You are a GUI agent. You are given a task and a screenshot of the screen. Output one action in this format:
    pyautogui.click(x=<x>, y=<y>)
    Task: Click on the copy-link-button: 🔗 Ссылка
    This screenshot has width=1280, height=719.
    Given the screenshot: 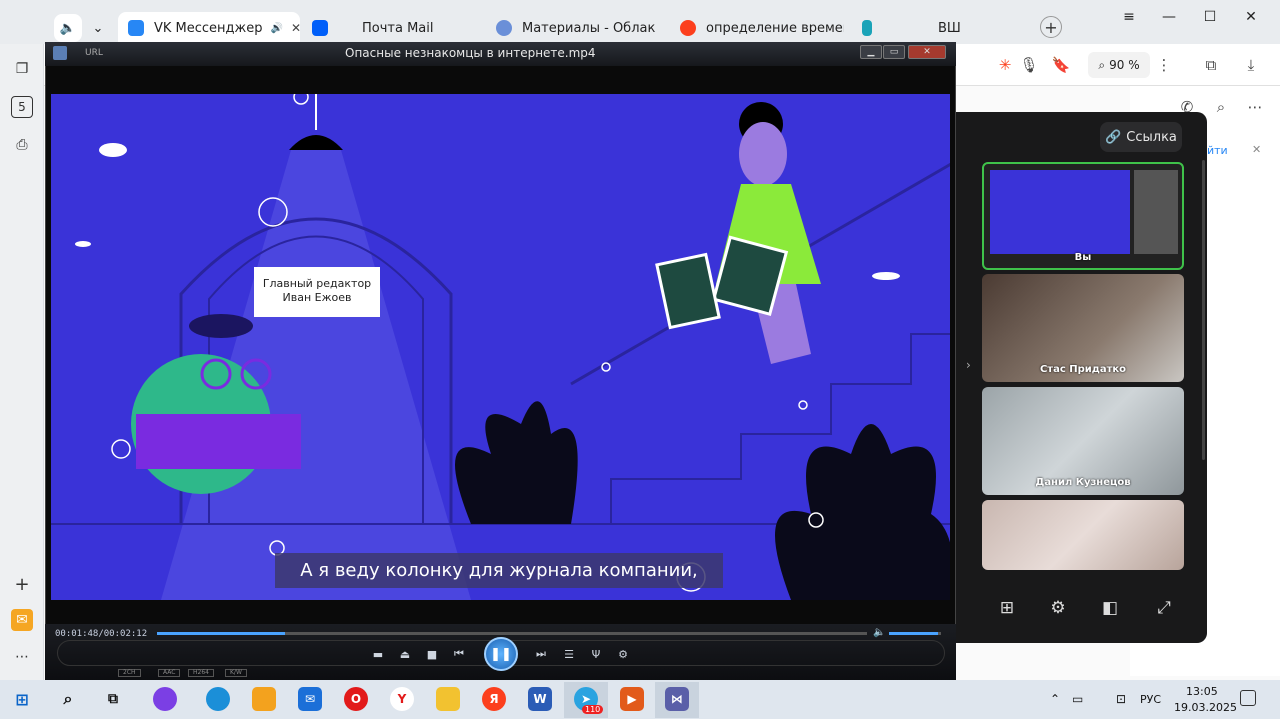 What is the action you would take?
    pyautogui.click(x=1141, y=137)
    